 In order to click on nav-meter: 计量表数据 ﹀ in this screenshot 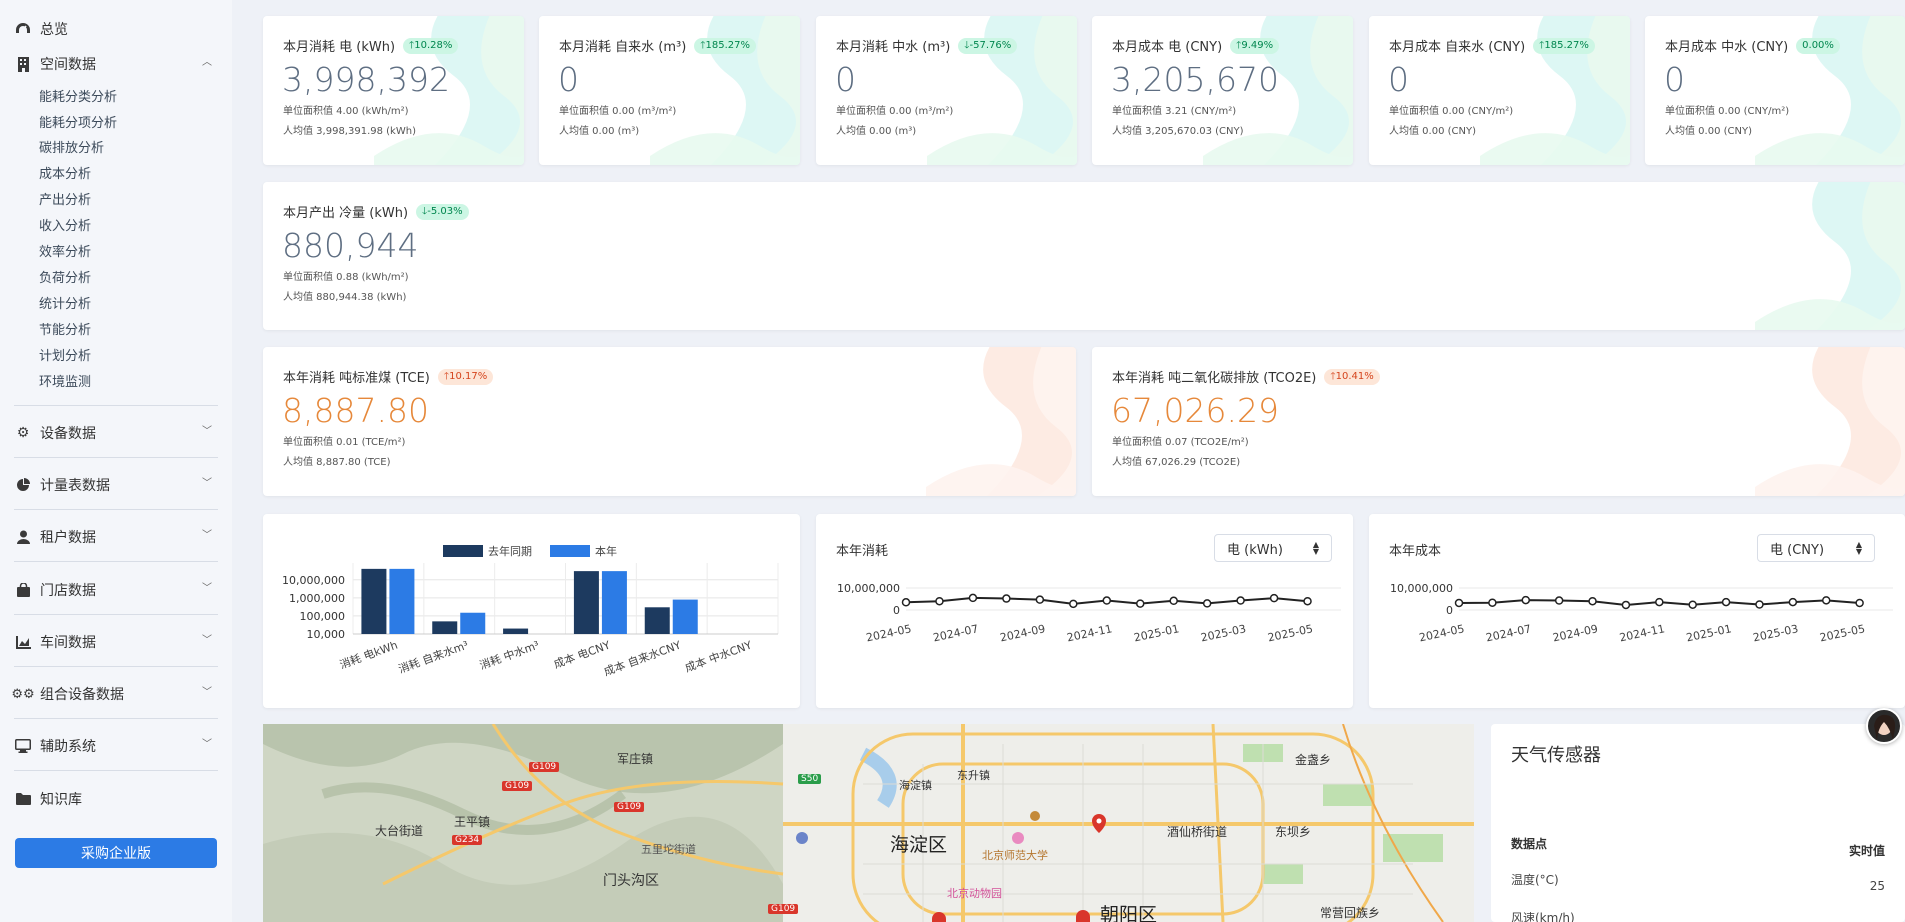, I will do `click(116, 485)`.